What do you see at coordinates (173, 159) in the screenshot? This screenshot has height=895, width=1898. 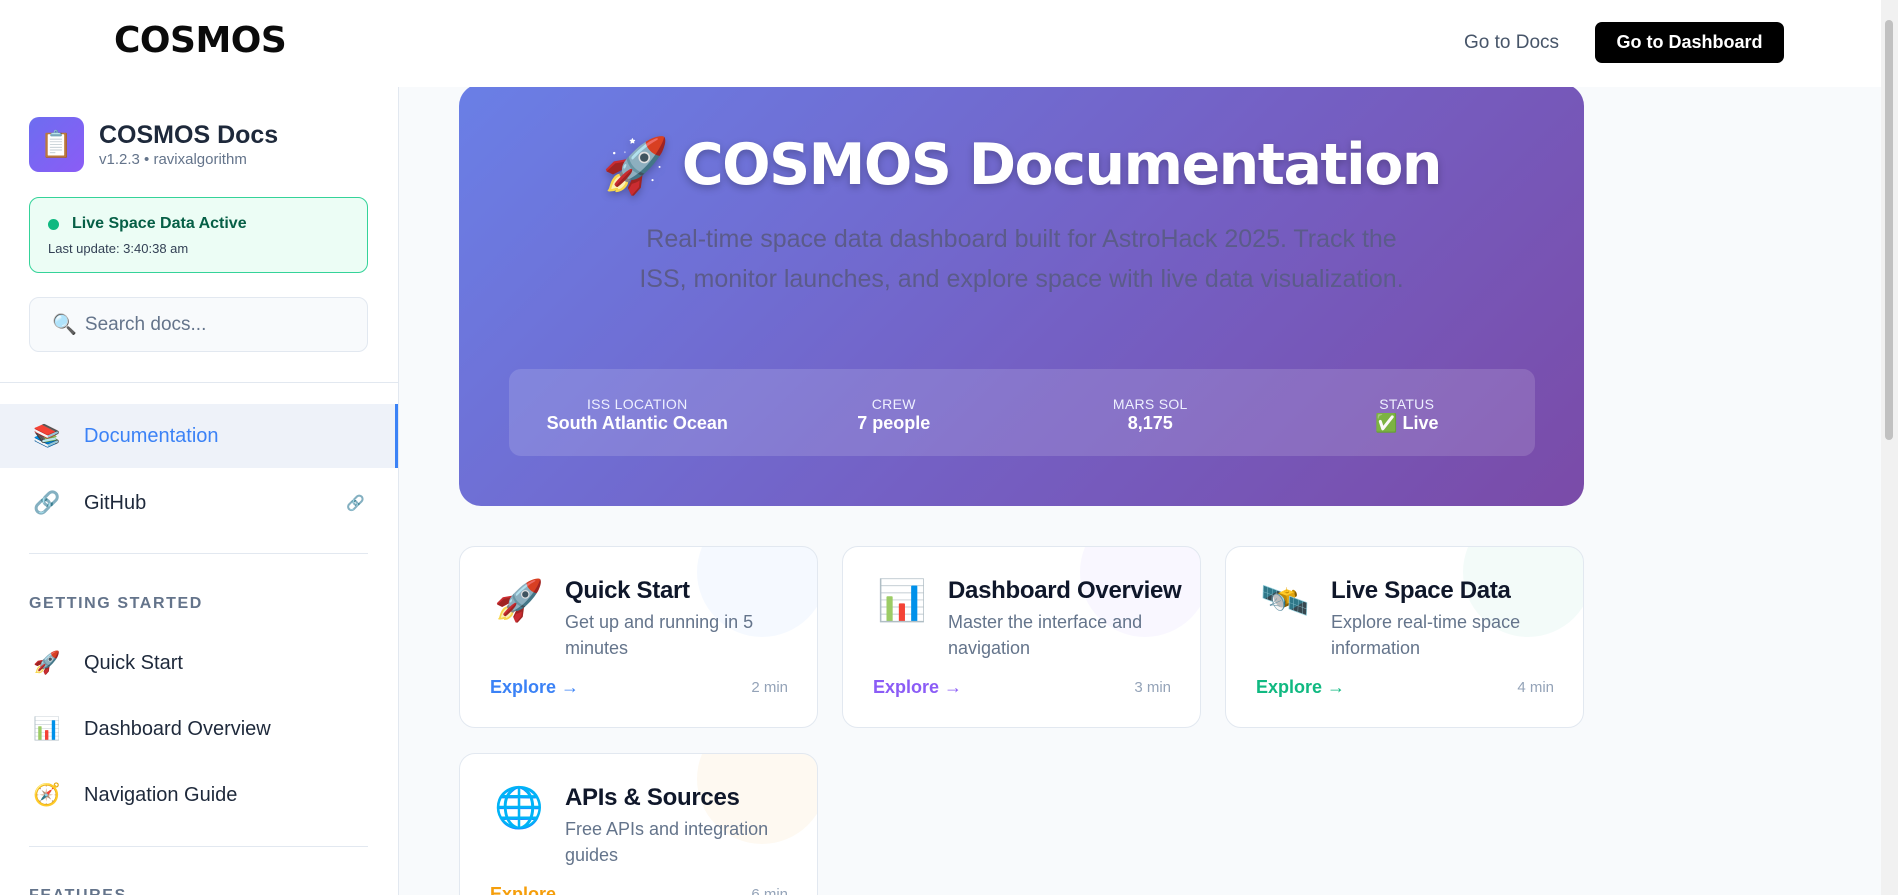 I see `docs-version: v1.2.3 • ravixalgorithm` at bounding box center [173, 159].